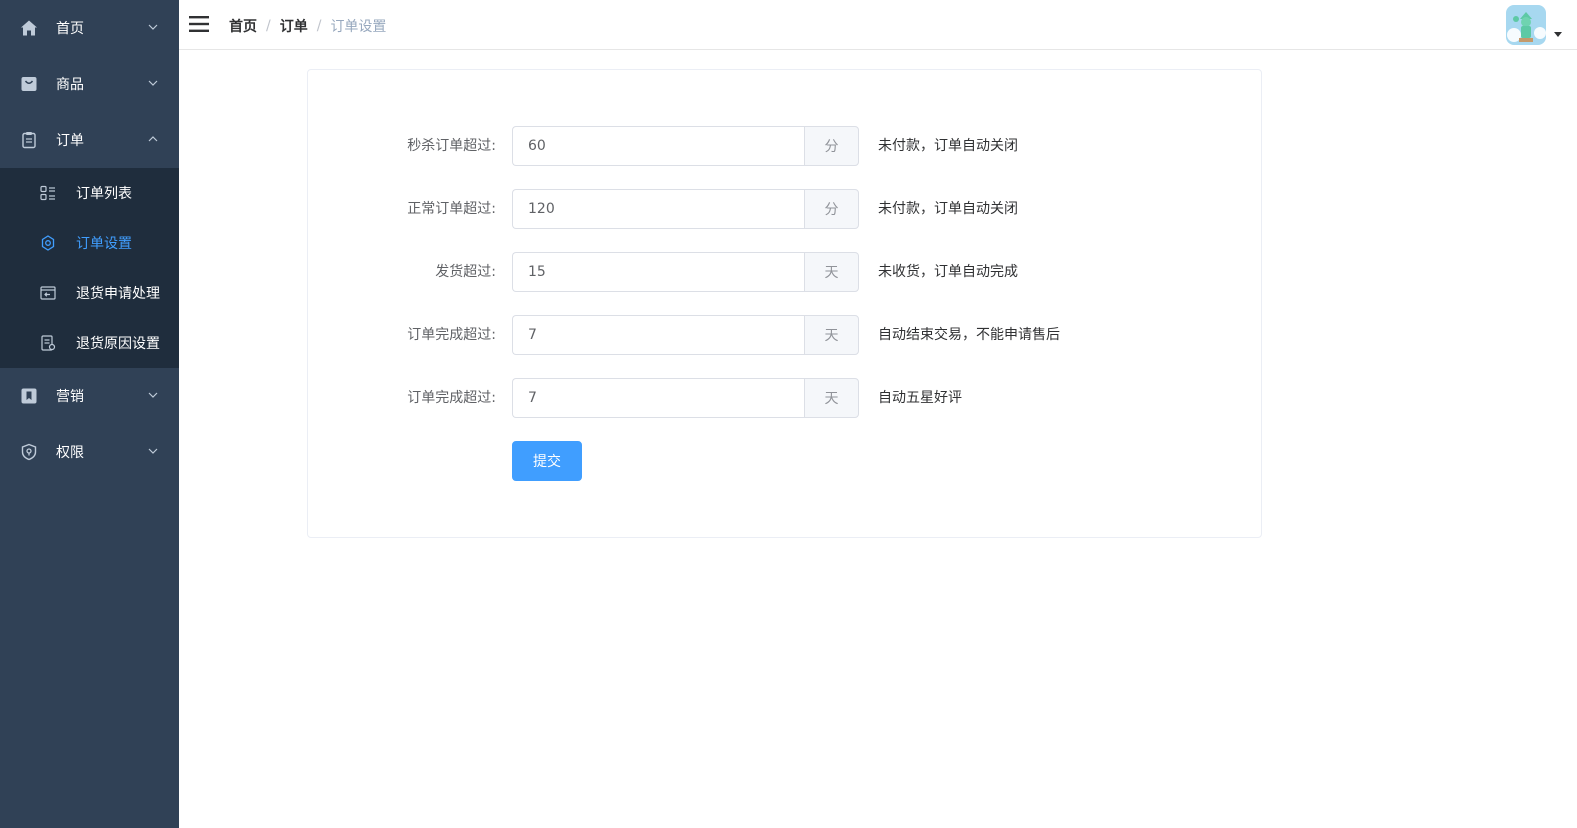 Image resolution: width=1577 pixels, height=828 pixels. What do you see at coordinates (29, 396) in the screenshot?
I see `bookmark-icon` at bounding box center [29, 396].